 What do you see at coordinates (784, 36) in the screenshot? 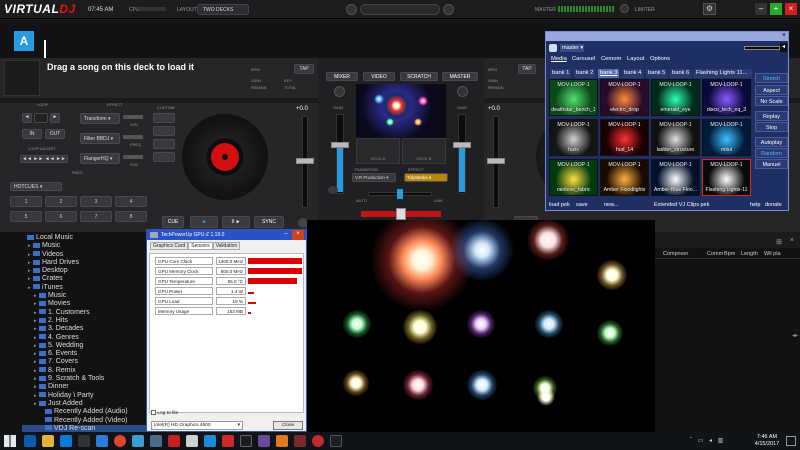
I see `tidy-close-icon: ×` at bounding box center [784, 36].